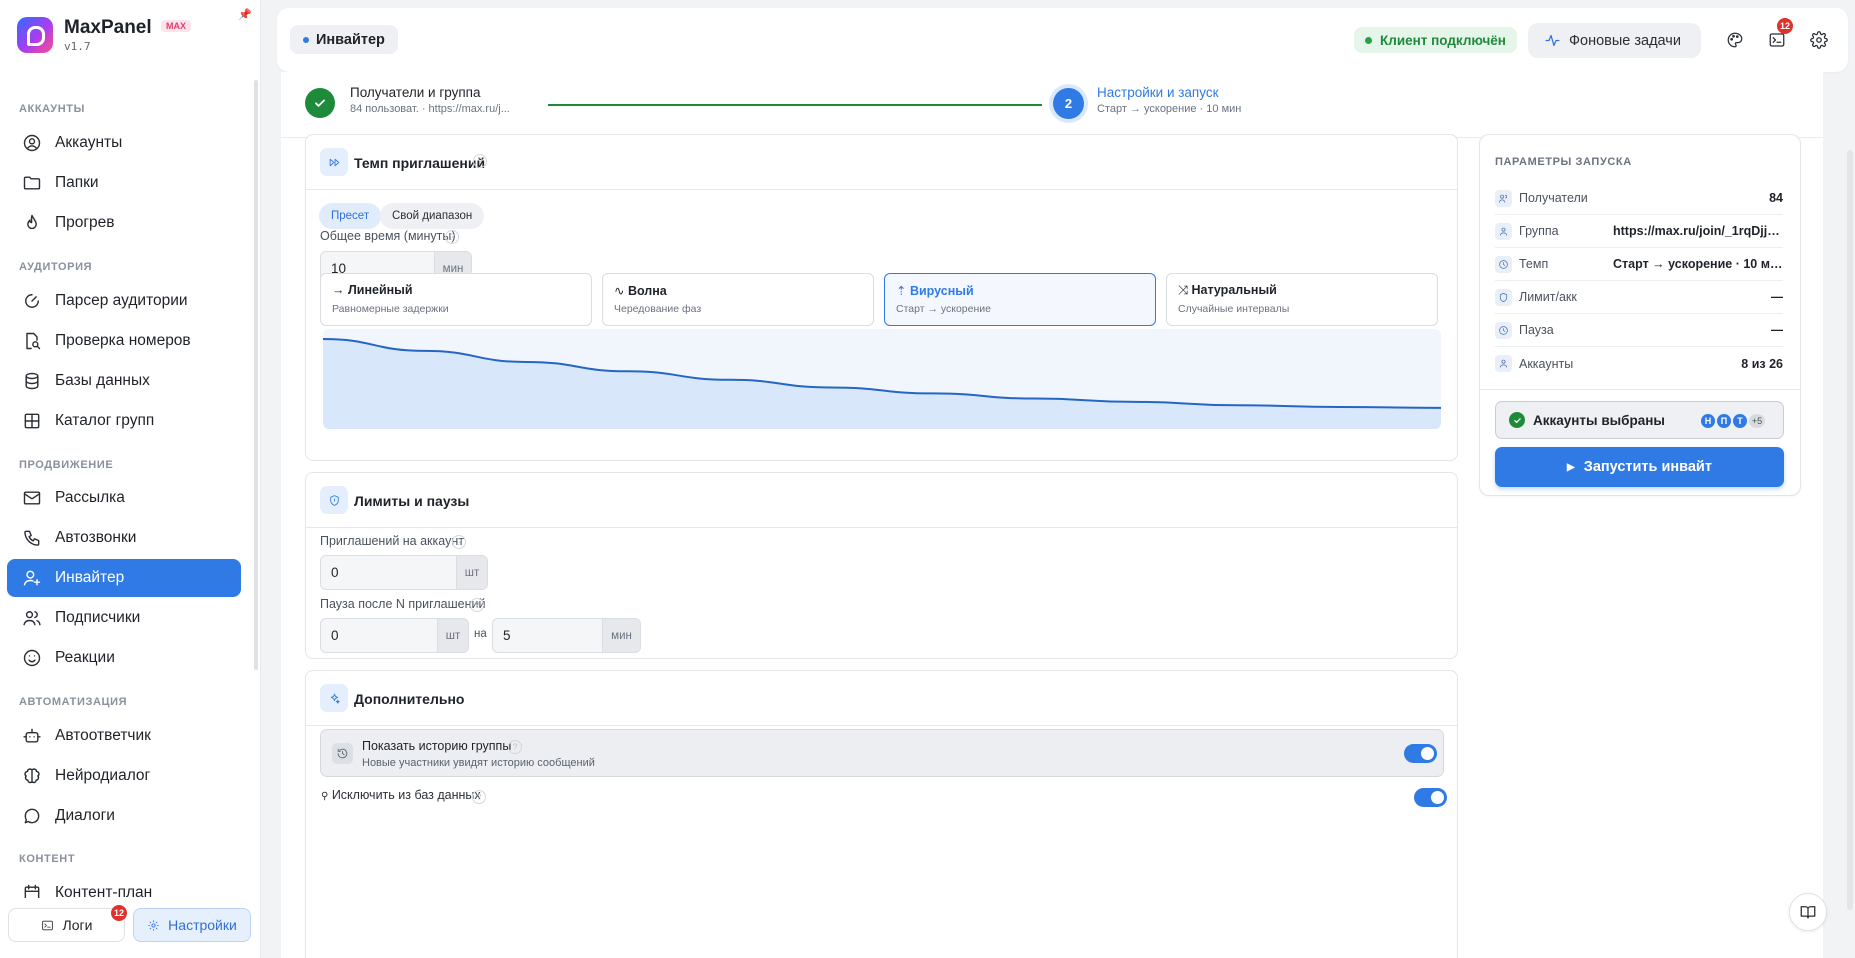  What do you see at coordinates (1020, 299) in the screenshot?
I see `preset-viral: ⇡ Вирусный Старт → ускорение` at bounding box center [1020, 299].